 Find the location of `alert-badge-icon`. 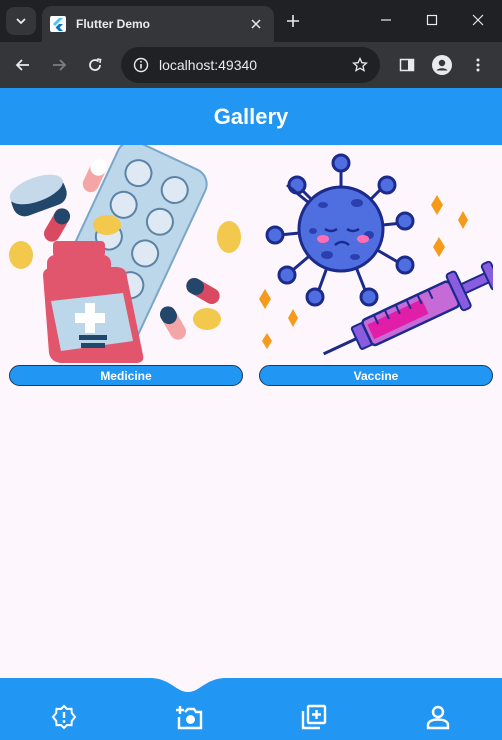

alert-badge-icon is located at coordinates (64, 717).